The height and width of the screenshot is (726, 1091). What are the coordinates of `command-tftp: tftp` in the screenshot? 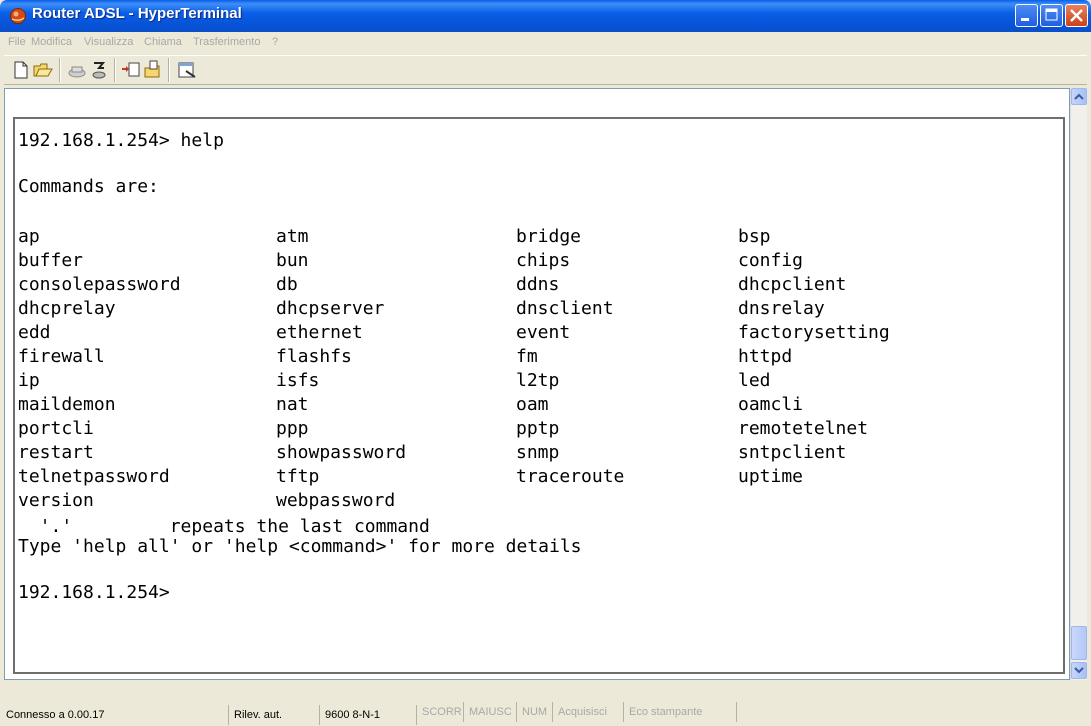 It's located at (298, 476).